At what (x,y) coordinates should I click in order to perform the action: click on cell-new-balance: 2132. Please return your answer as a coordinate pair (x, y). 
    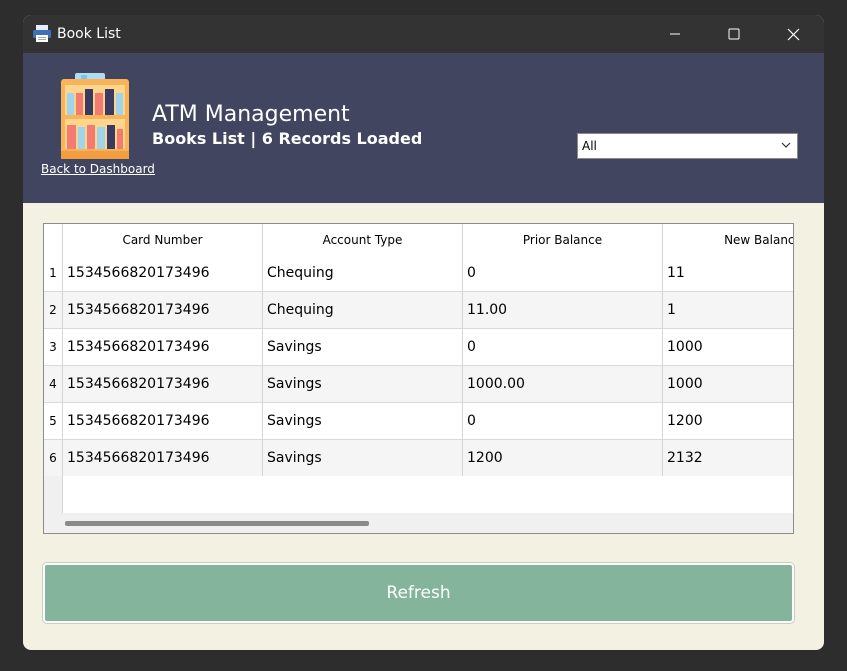
    Looking at the image, I should click on (728, 458).